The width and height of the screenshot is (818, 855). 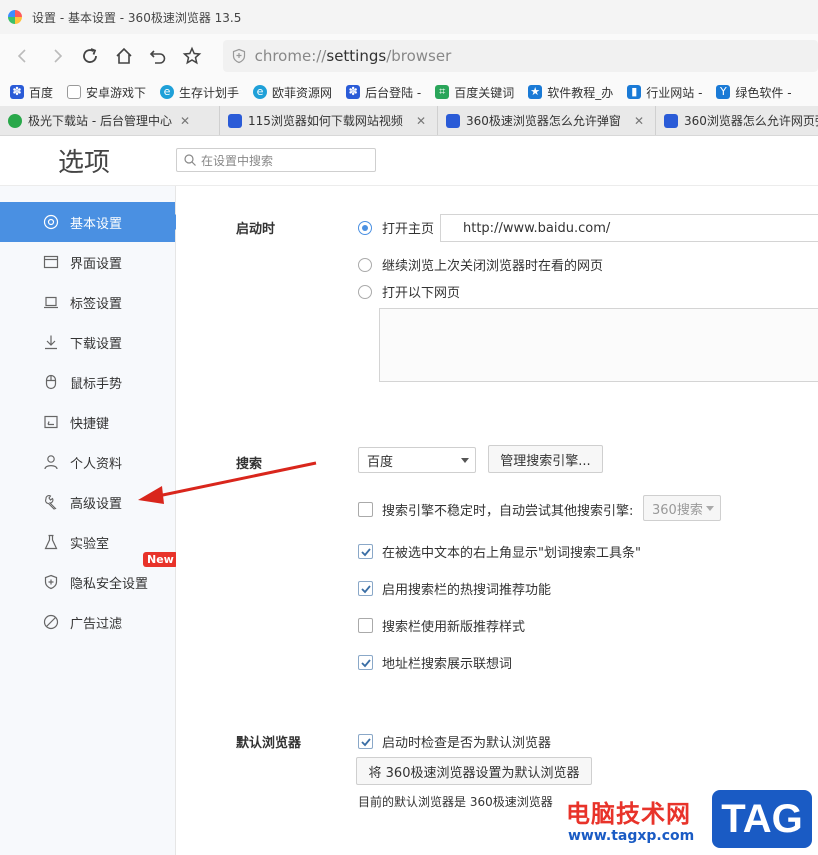 What do you see at coordinates (15, 120) in the screenshot?
I see `site-favicon-icon` at bounding box center [15, 120].